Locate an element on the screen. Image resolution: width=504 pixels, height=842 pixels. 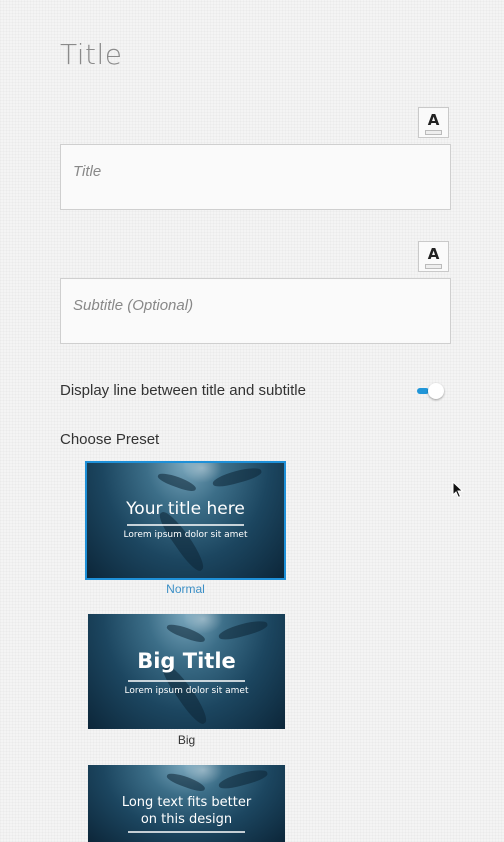
preset-big: Big Title Lorem ipsum dolor sit amet is located at coordinates (186, 671).